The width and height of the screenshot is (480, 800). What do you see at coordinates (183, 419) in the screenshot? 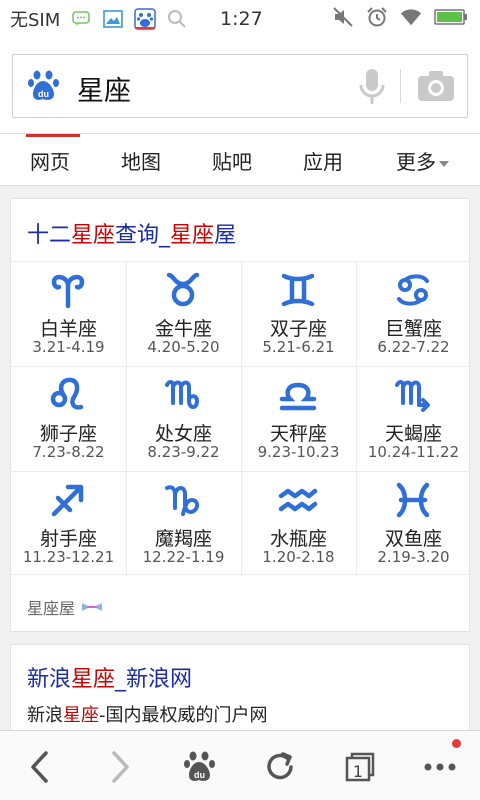
I see `zodiac-virgo: 处女座 8.23-9.22` at bounding box center [183, 419].